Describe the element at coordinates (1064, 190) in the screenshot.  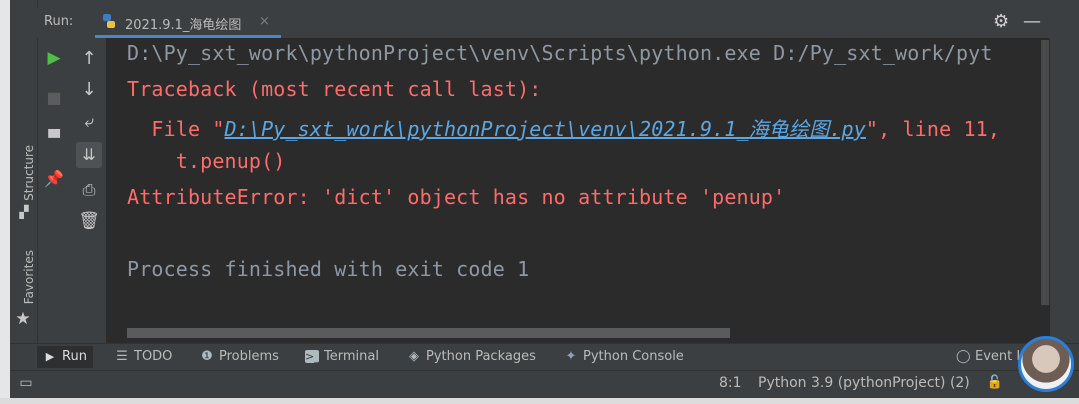
I see `right-tool-window-bar` at that location.